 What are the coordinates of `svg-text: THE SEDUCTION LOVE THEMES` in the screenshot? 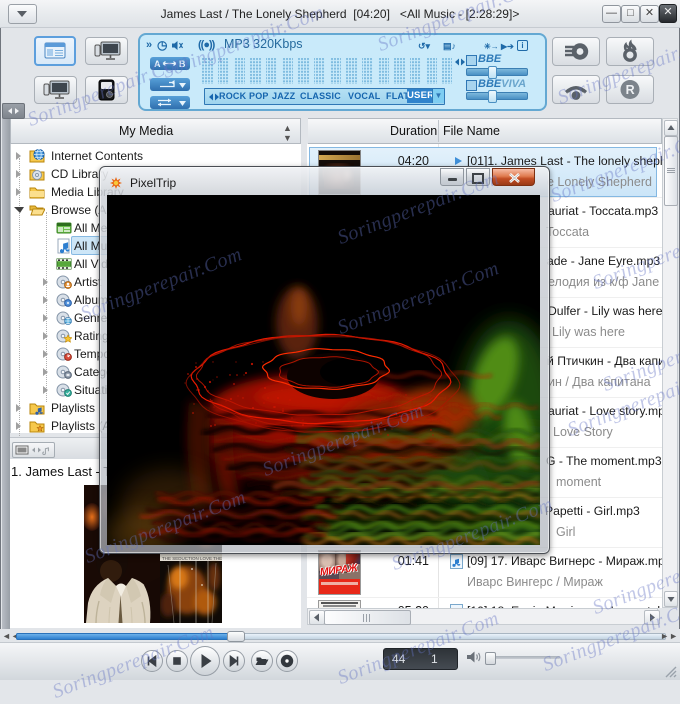 It's located at (192, 558).